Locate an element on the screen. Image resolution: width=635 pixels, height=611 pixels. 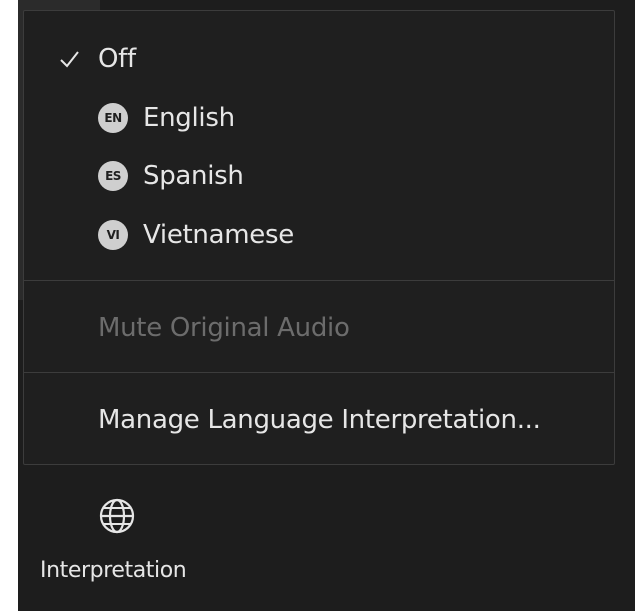
menu-item-english: EN English is located at coordinates (319, 118).